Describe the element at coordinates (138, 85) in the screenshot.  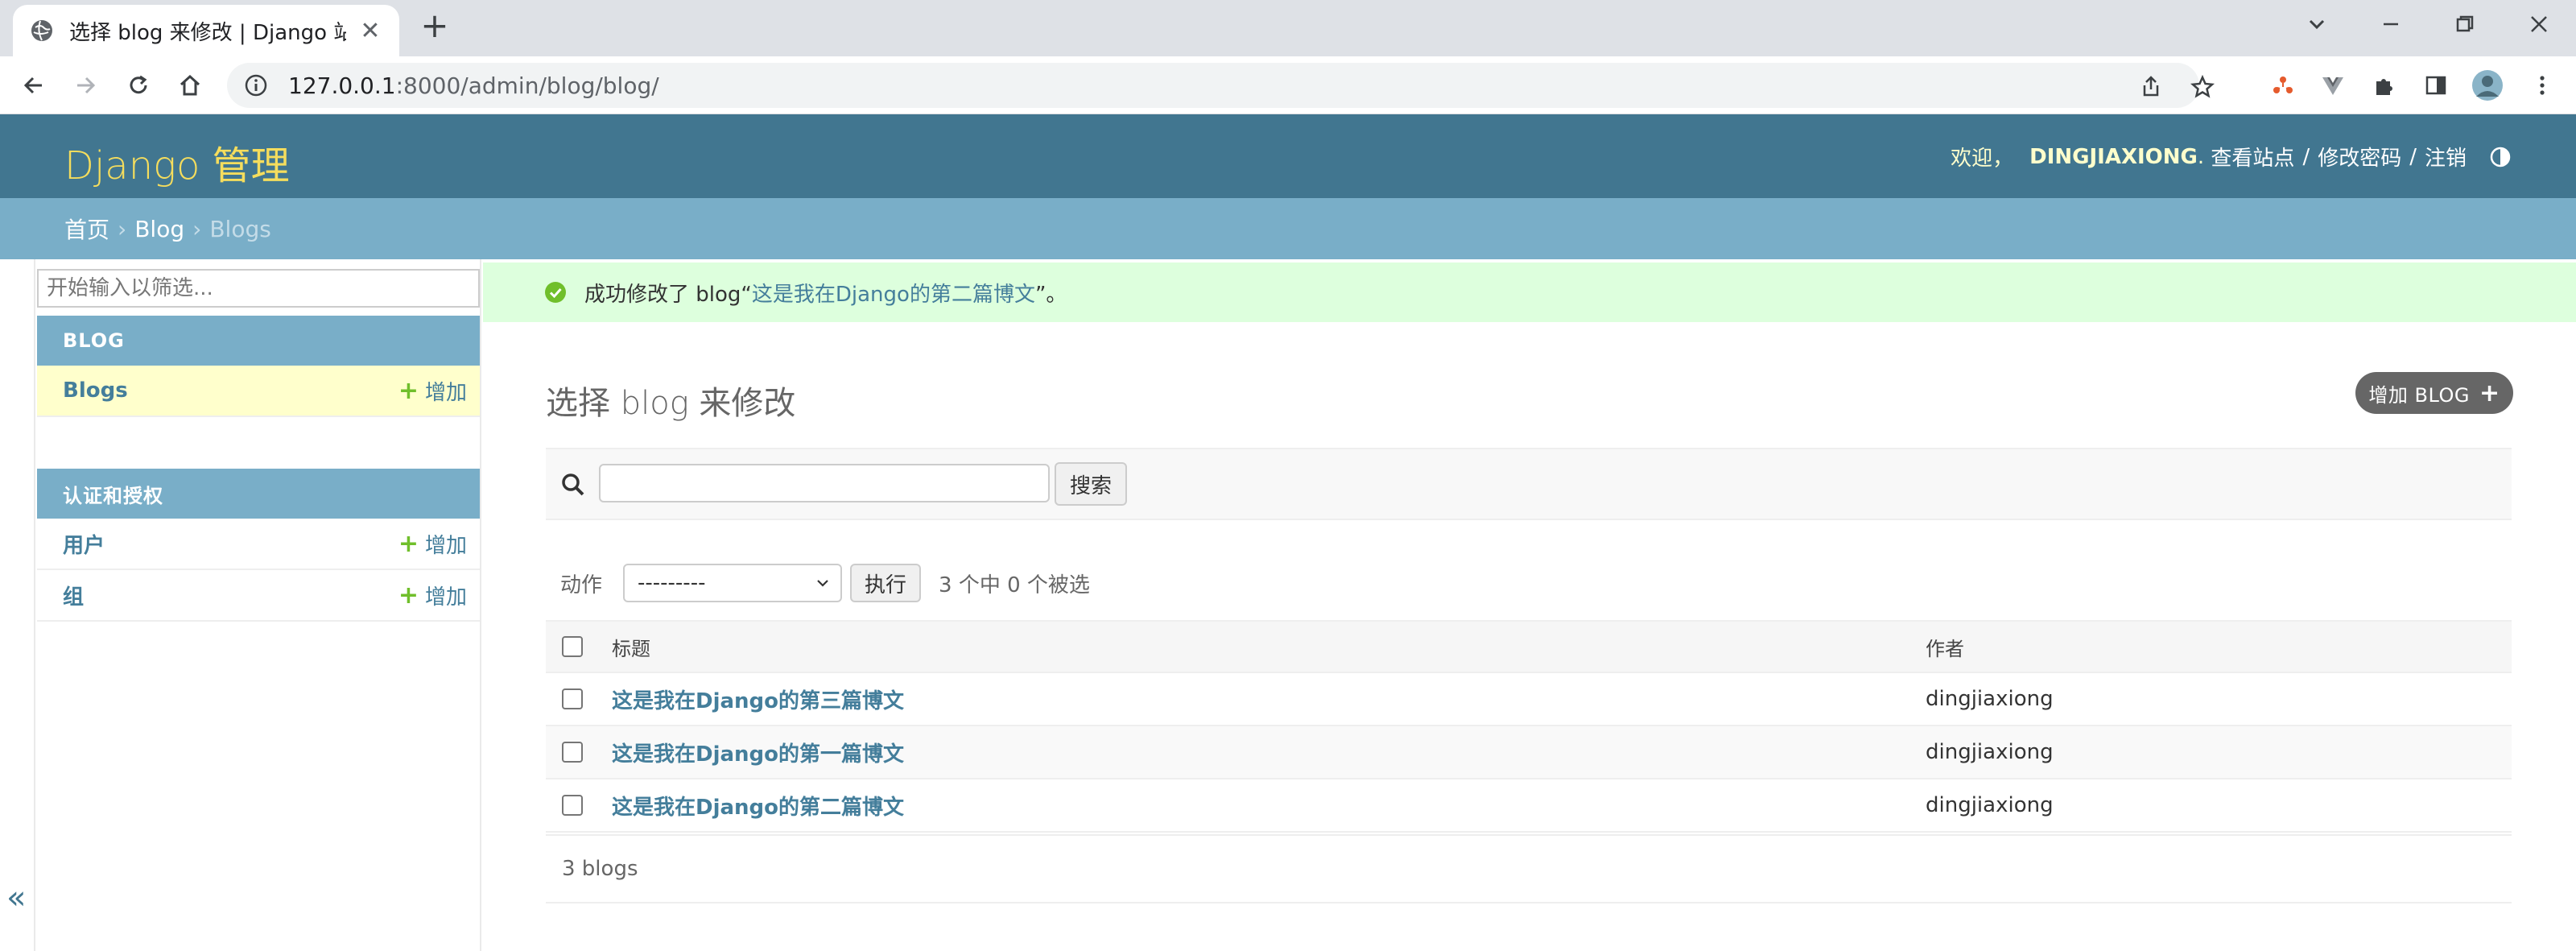
I see `reload-icon` at that location.